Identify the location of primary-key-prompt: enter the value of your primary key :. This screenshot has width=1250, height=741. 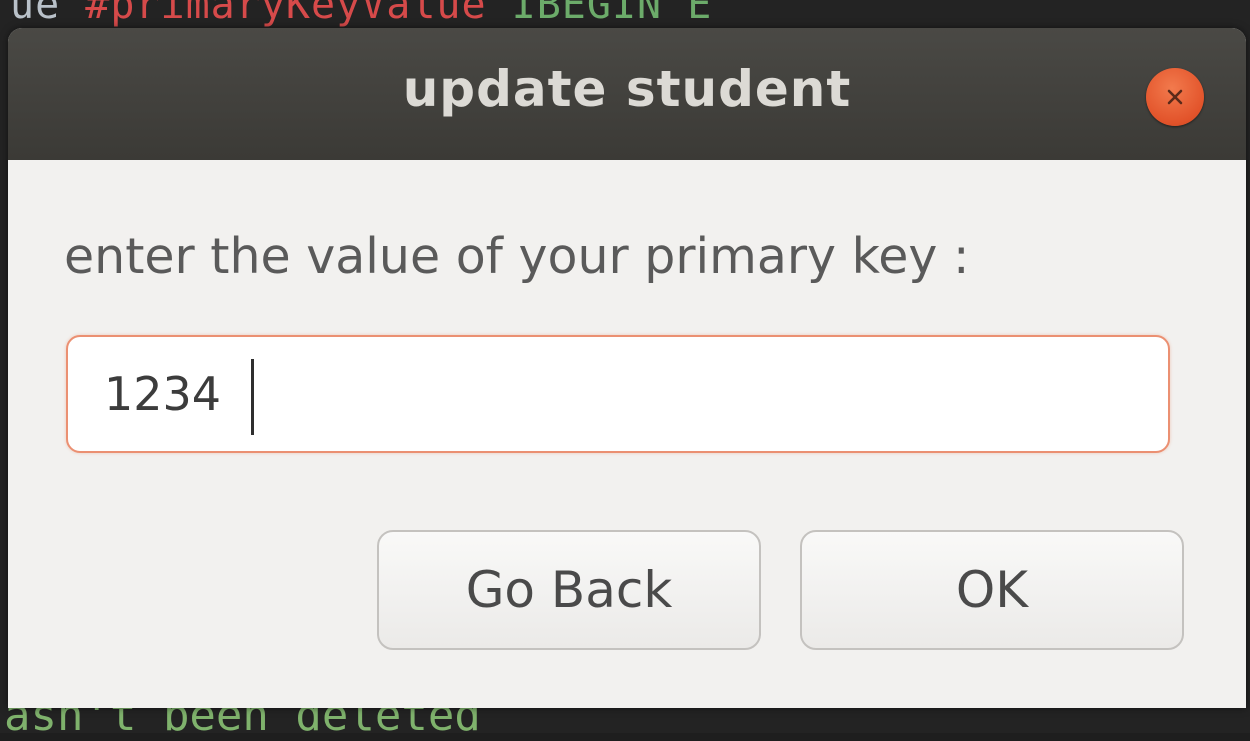
(517, 256).